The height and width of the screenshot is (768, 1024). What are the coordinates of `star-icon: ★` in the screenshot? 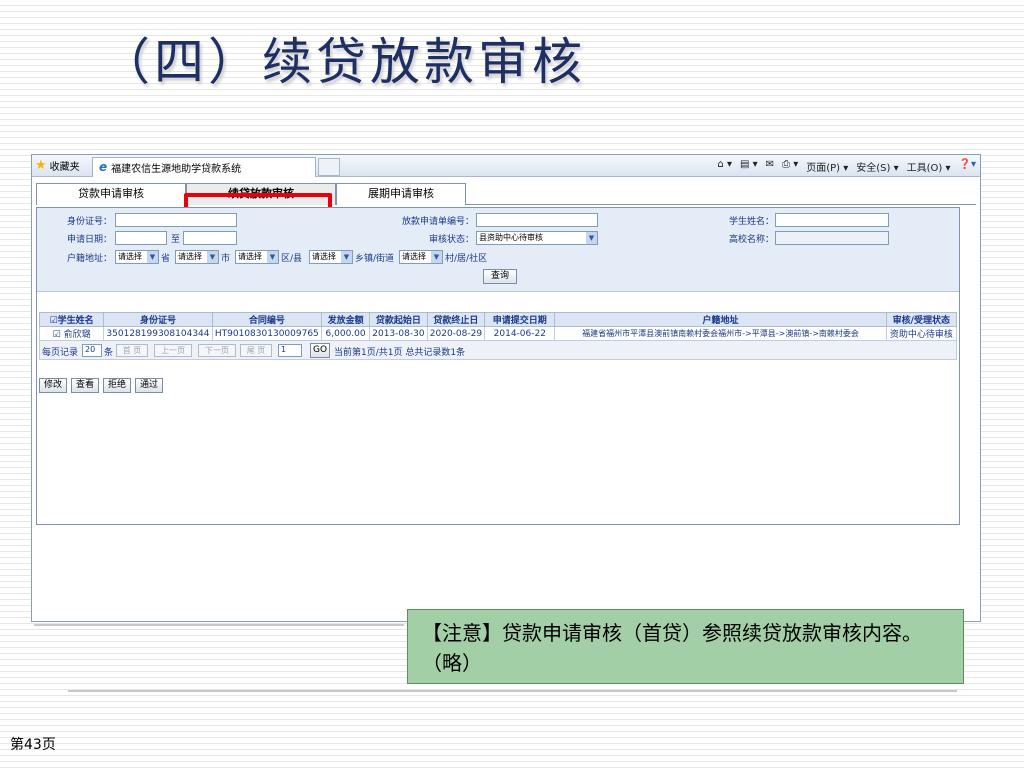 It's located at (41, 165).